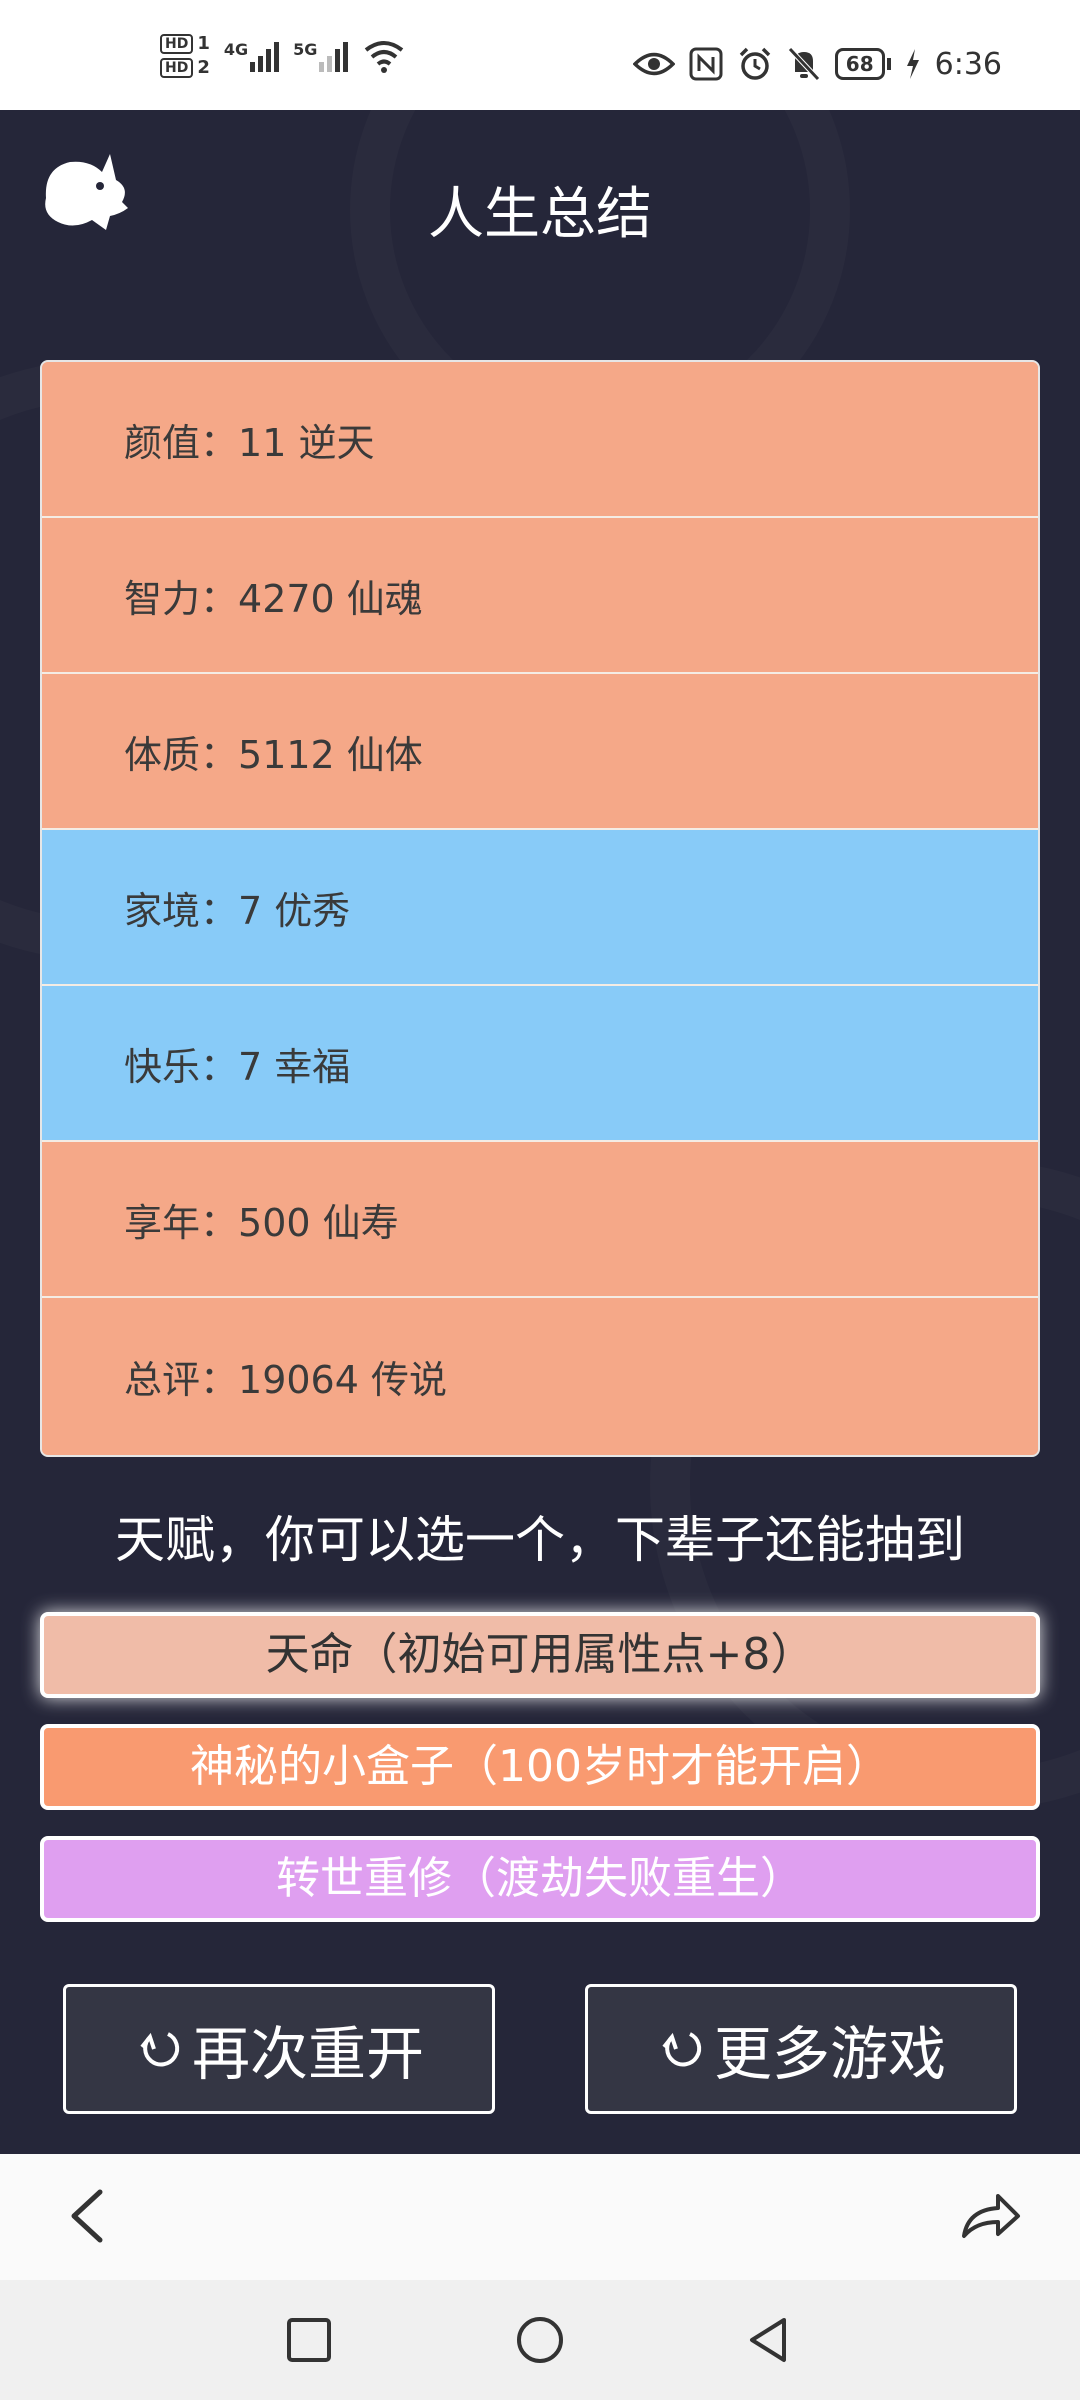 The height and width of the screenshot is (2400, 1080). Describe the element at coordinates (540, 1064) in the screenshot. I see `stat-row: 快乐： 7 幸福` at that location.